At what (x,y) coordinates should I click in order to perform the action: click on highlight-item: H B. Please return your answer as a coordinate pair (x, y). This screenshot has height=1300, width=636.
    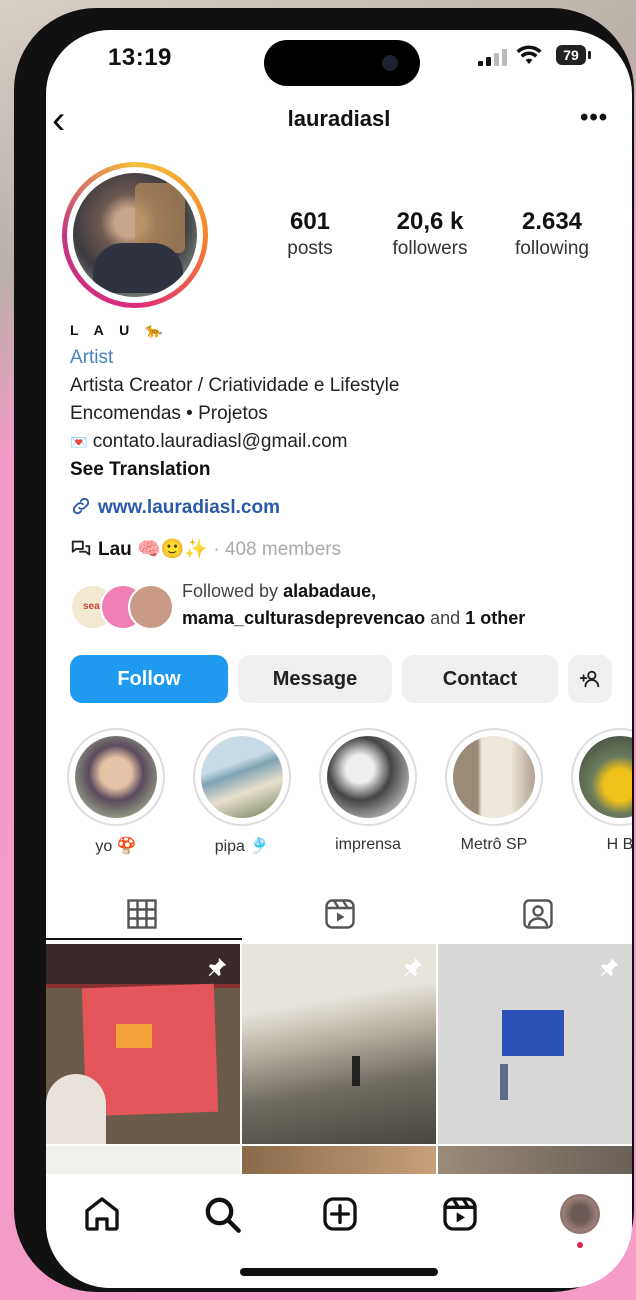
    Looking at the image, I should click on (600, 791).